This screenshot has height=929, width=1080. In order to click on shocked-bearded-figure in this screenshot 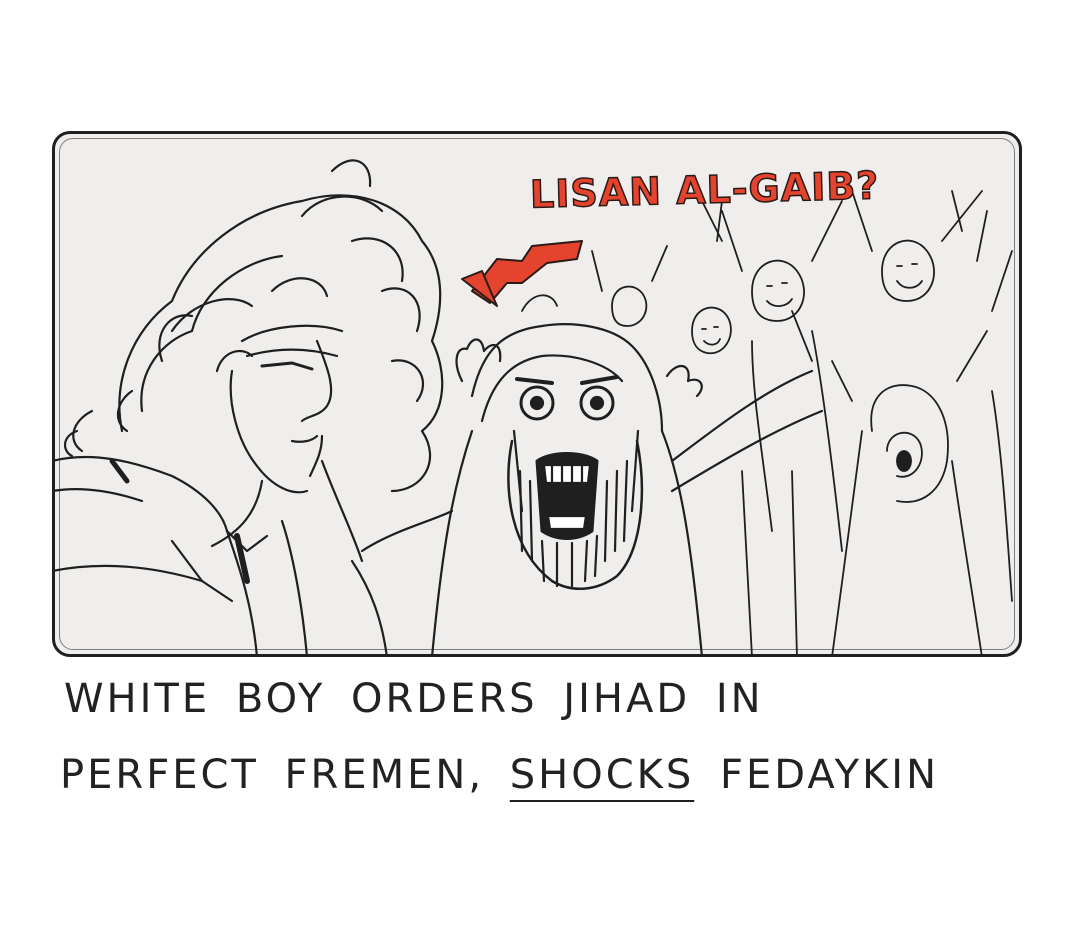, I will do `click(627, 490)`.